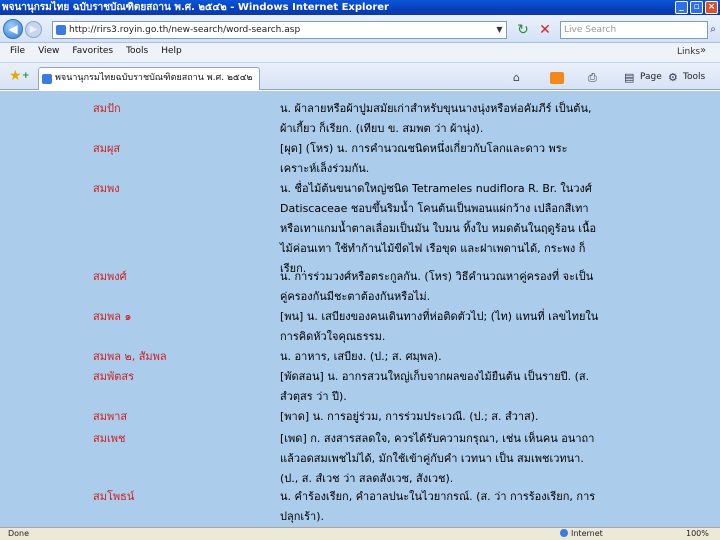 The width and height of the screenshot is (720, 540). I want to click on menu-help: Help, so click(171, 51).